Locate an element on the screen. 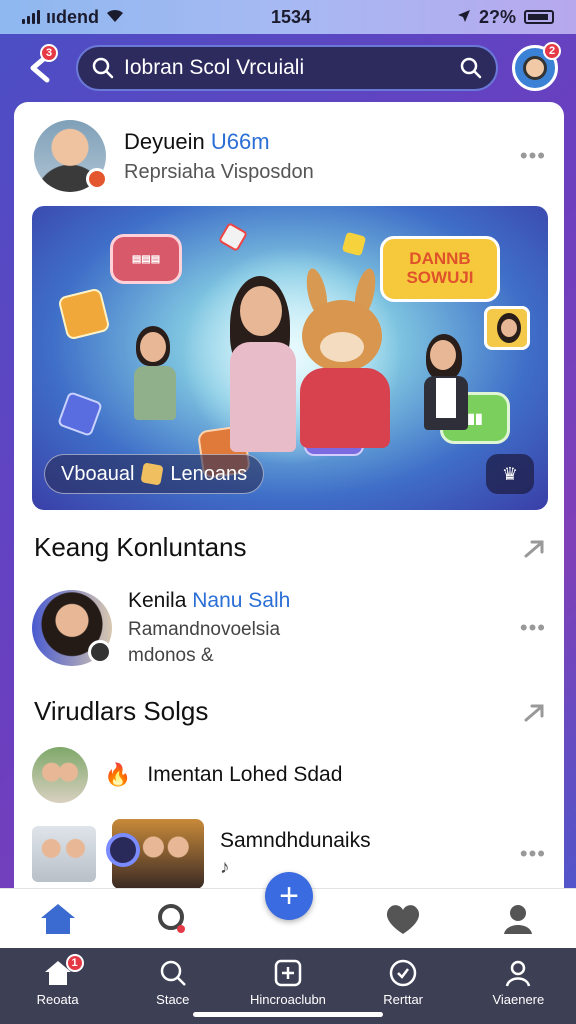 This screenshot has width=576, height=1024. home-tab is located at coordinates (58, 919).